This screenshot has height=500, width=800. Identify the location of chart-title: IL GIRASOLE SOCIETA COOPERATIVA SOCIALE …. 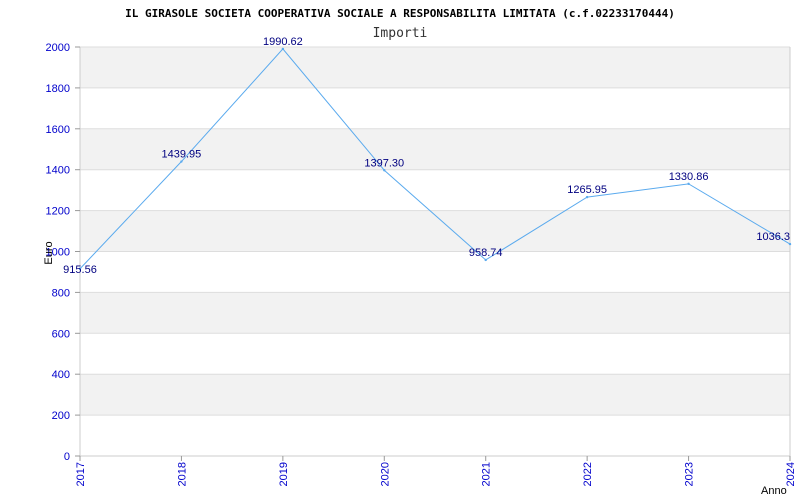
(400, 13).